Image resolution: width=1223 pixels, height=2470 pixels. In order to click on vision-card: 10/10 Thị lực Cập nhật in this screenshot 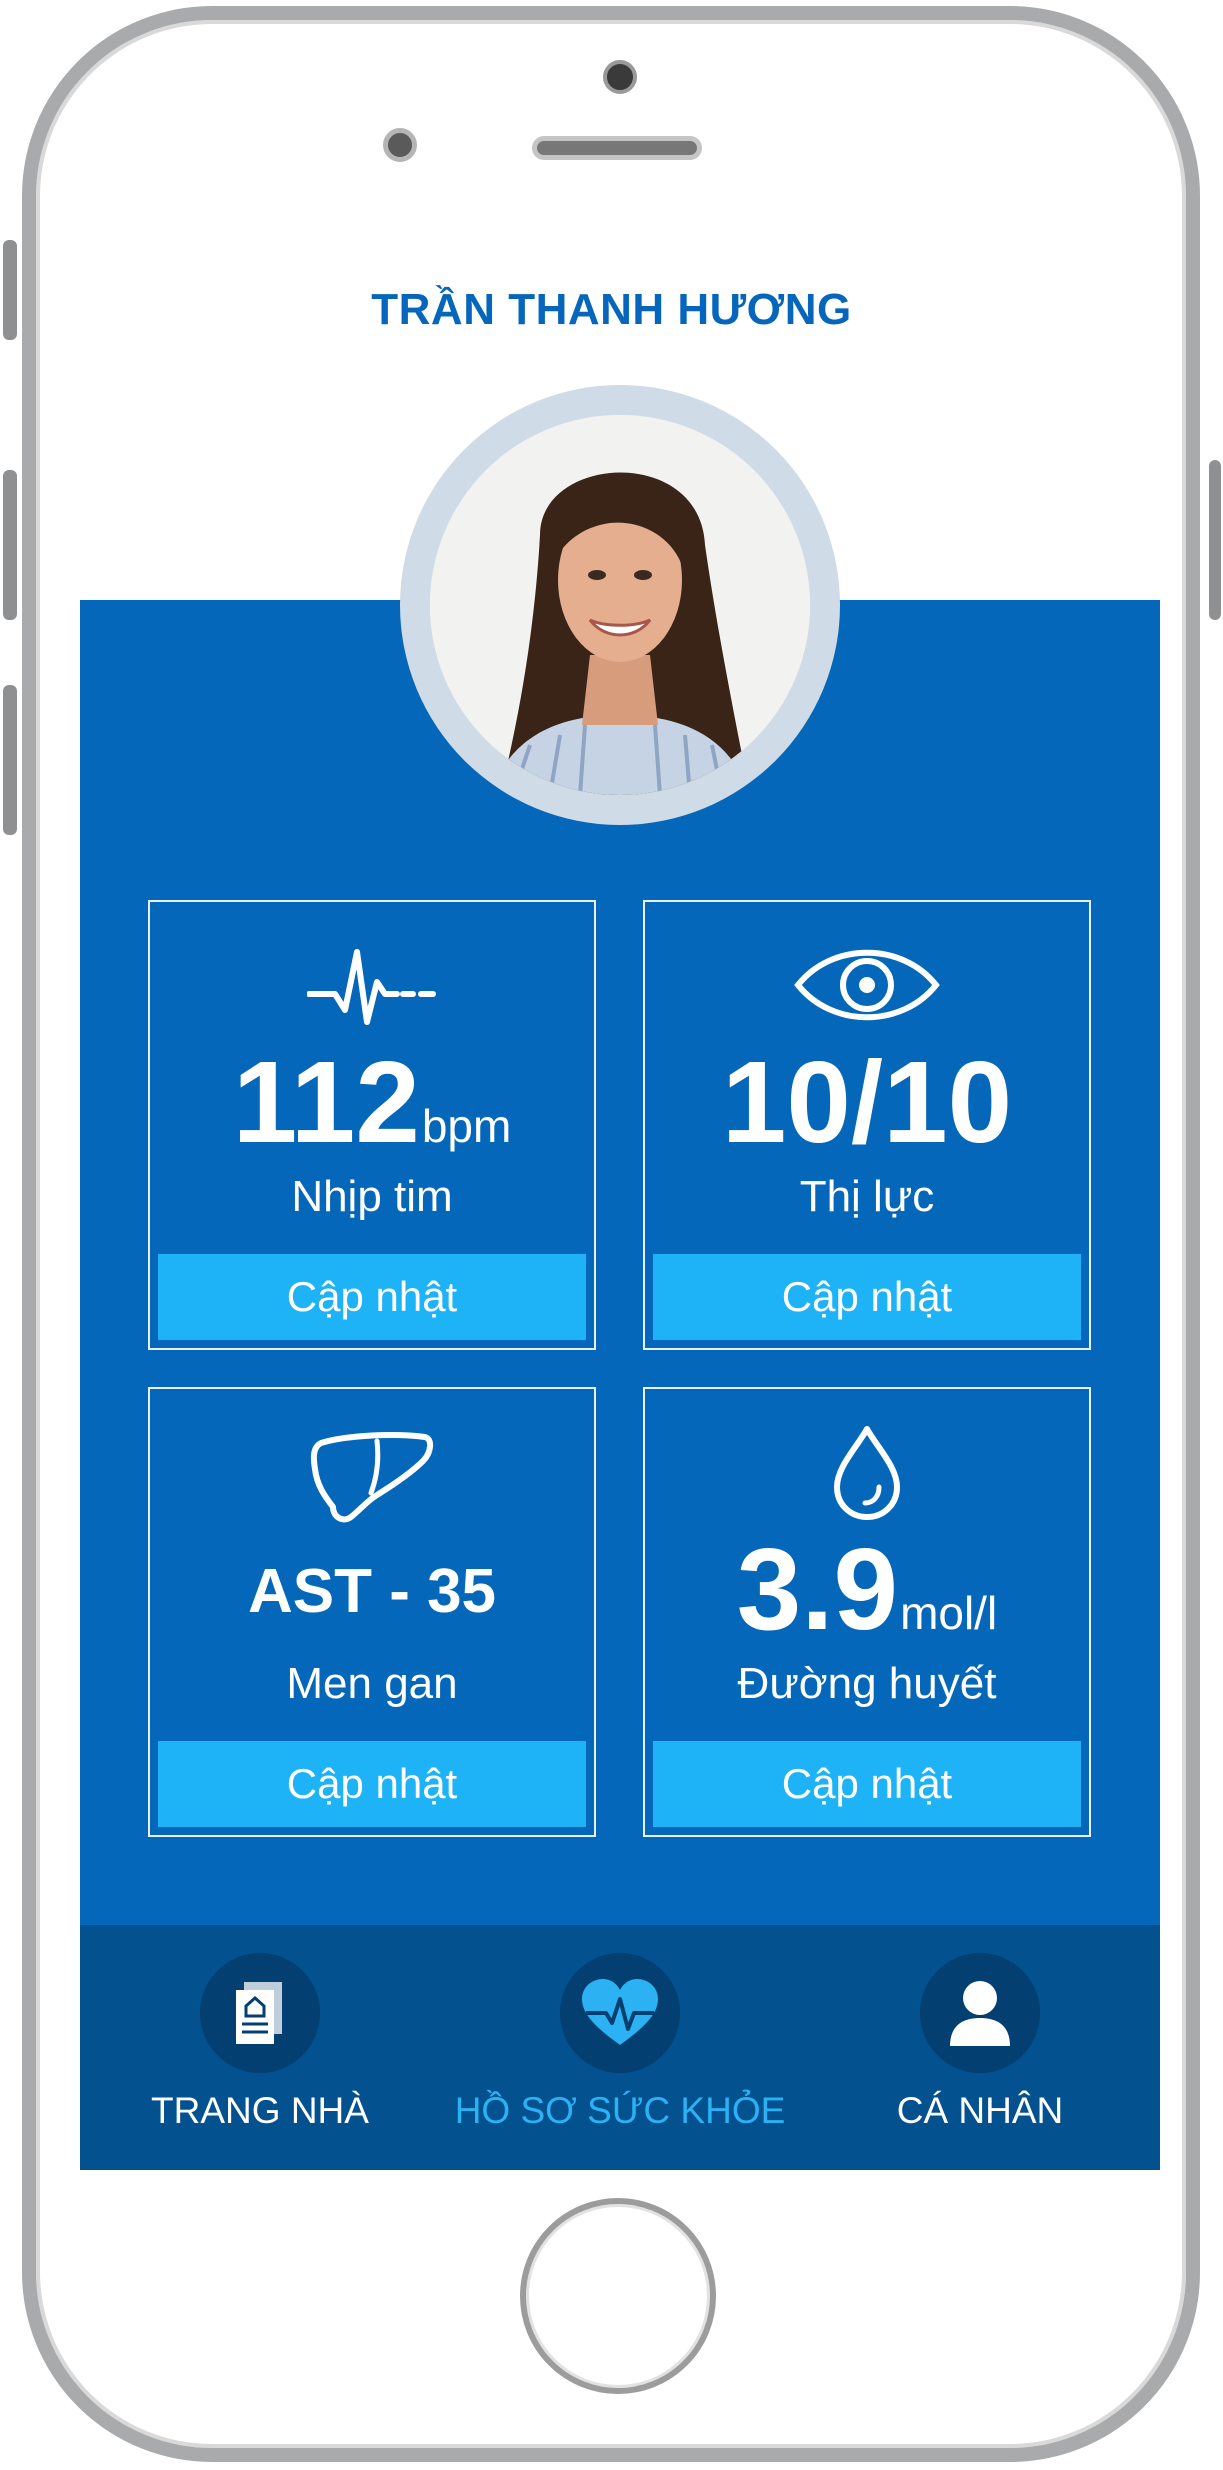, I will do `click(867, 1125)`.